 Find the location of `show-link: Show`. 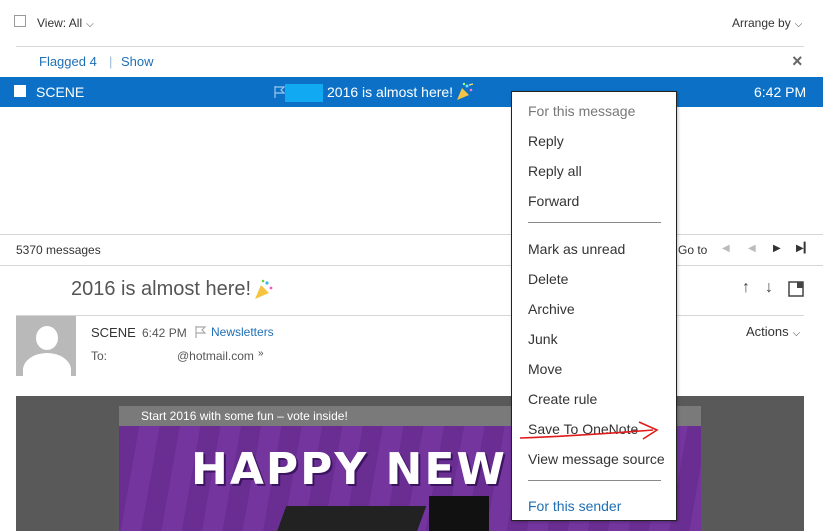

show-link: Show is located at coordinates (137, 61).